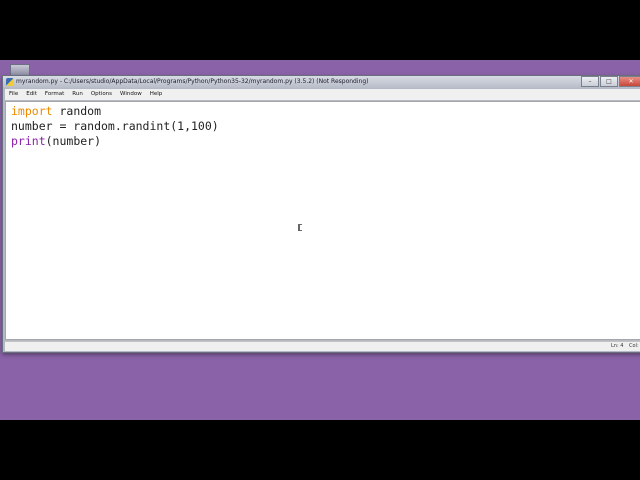 This screenshot has width=640, height=480. I want to click on maximize-button: □, so click(609, 81).